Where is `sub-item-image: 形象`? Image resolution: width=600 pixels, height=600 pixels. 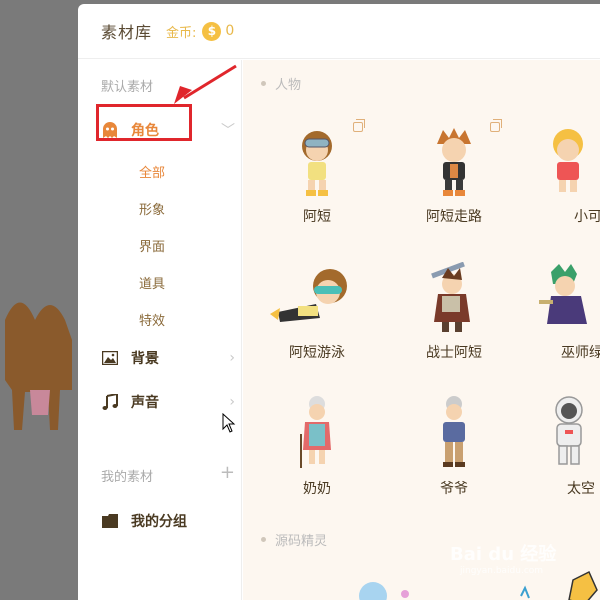
sub-item-image: 形象 is located at coordinates (152, 208).